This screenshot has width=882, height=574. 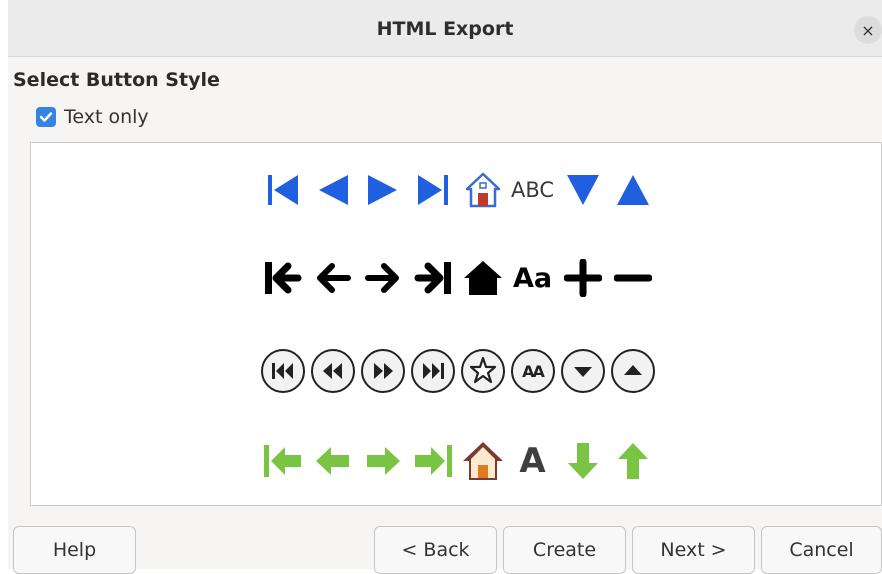 I want to click on dialog-title: HTML Export, so click(x=445, y=29).